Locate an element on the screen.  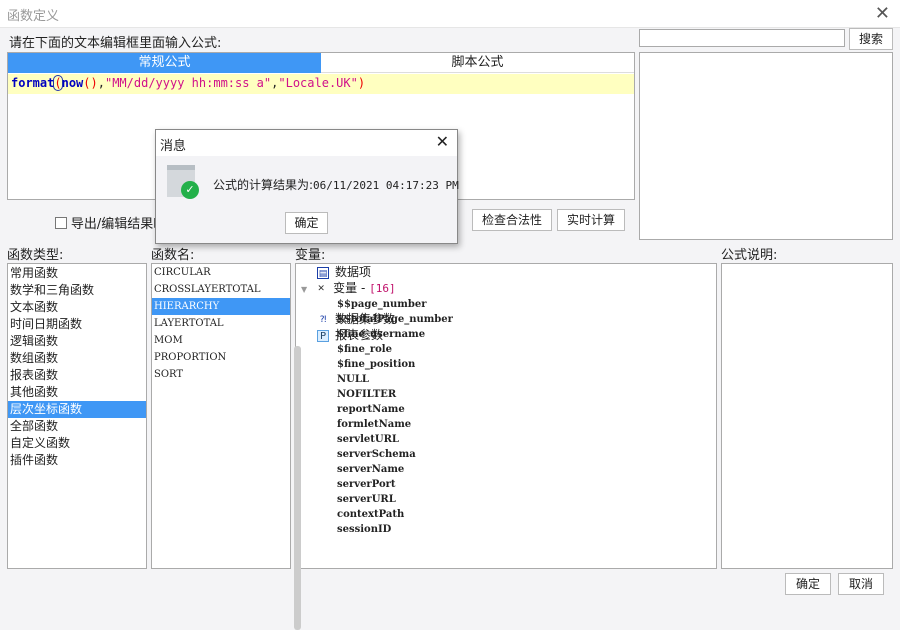
window-title: 函数定义 is located at coordinates (33, 16).